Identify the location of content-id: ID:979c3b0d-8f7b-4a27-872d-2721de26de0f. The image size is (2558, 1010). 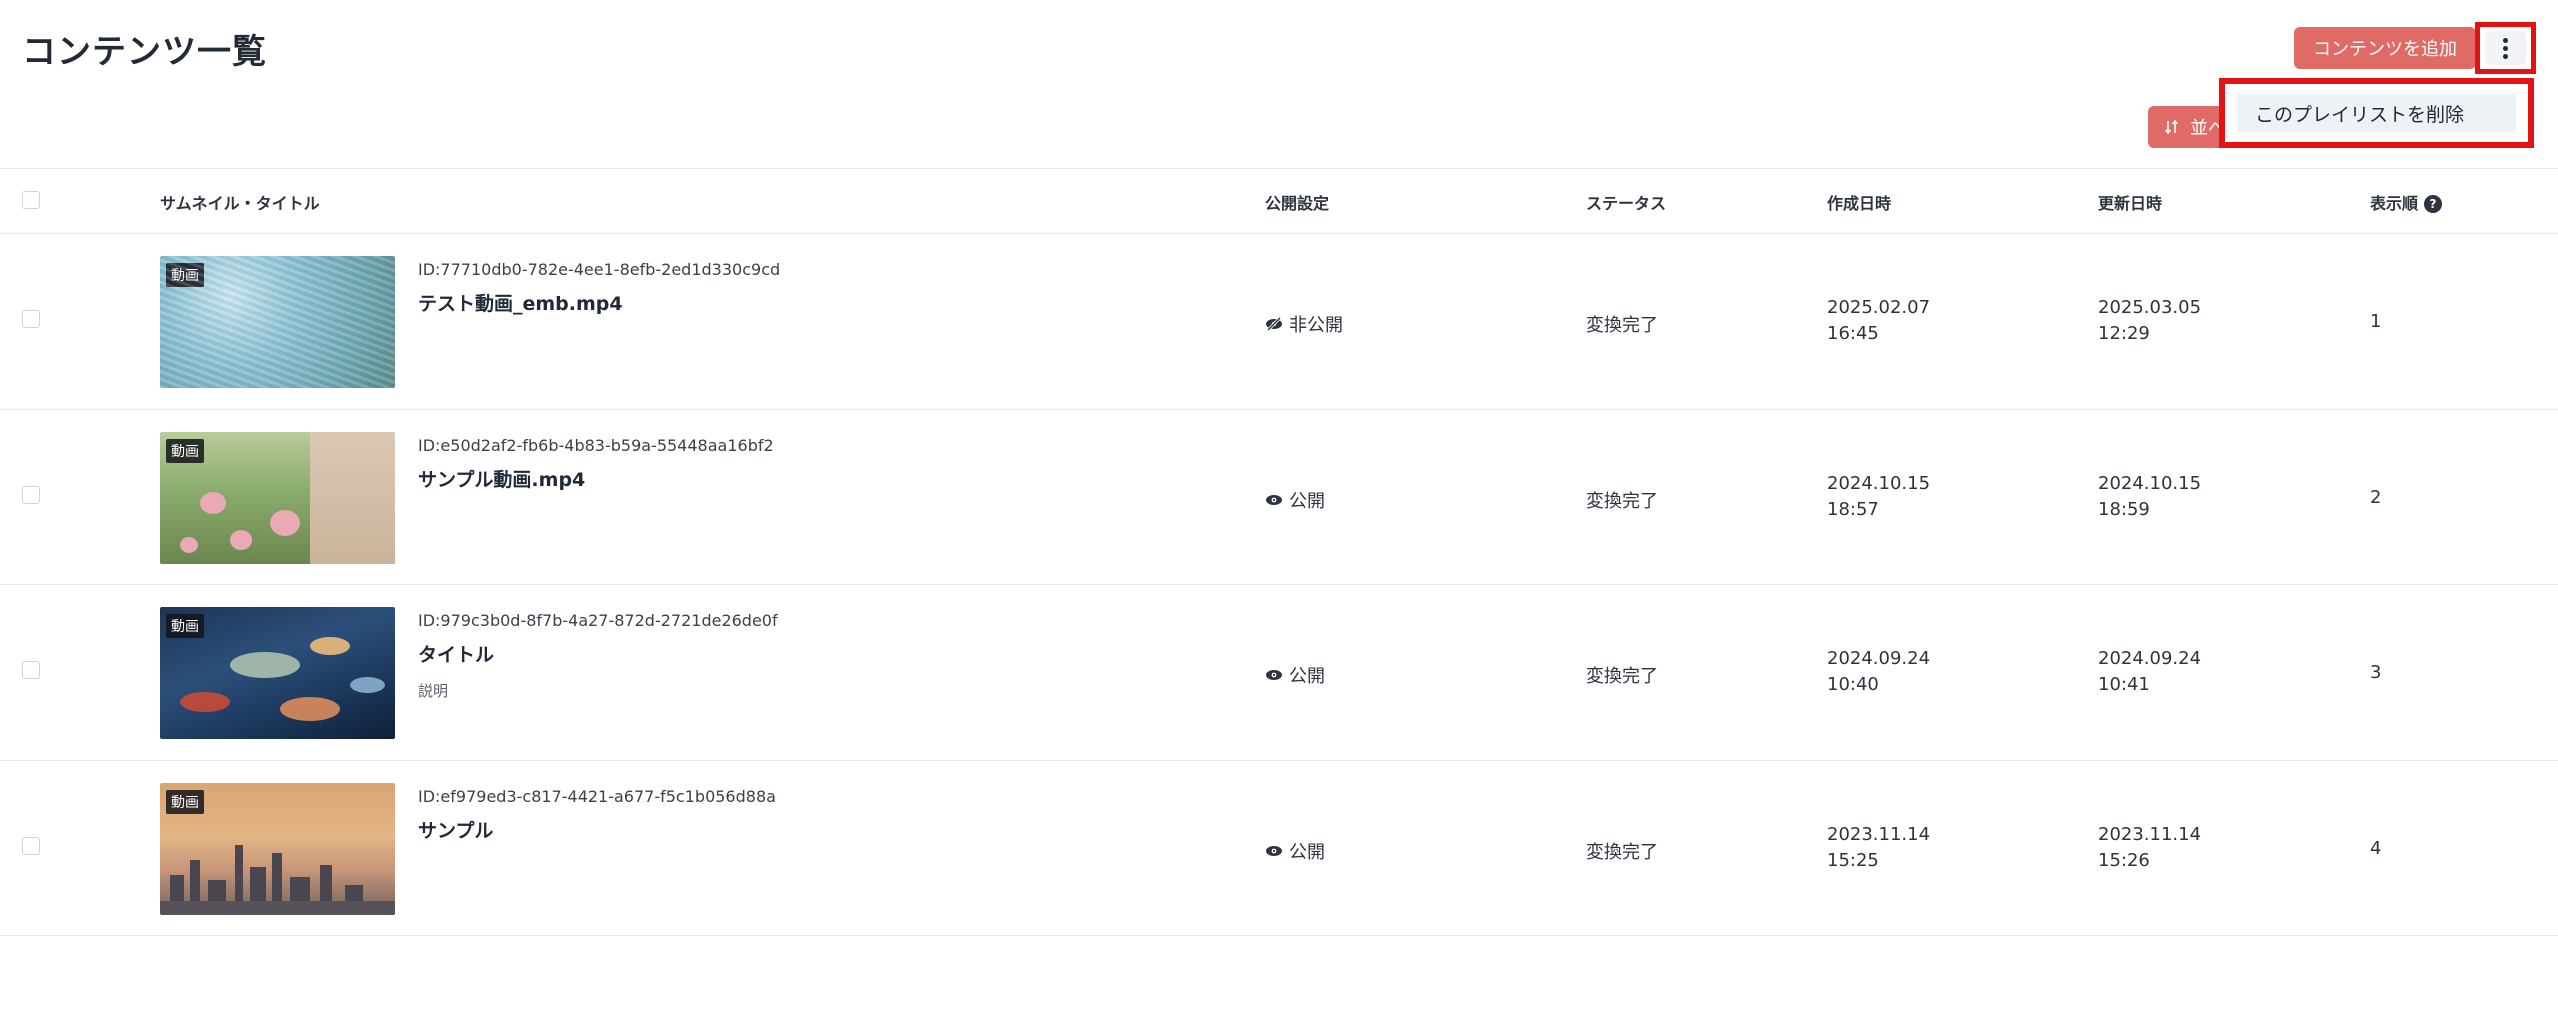
(598, 620).